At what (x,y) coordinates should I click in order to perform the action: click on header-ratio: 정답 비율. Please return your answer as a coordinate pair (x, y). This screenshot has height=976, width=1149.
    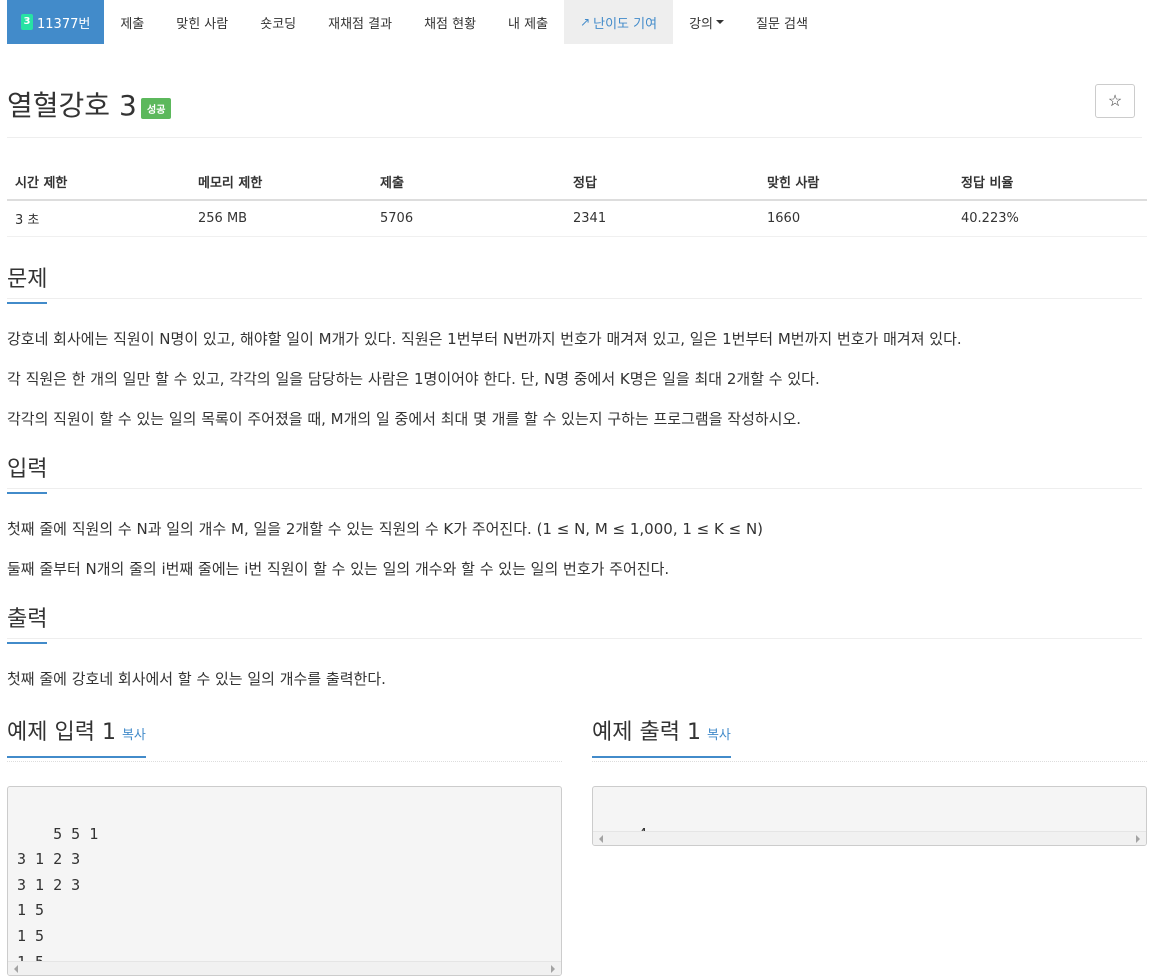
    Looking at the image, I should click on (1050, 182).